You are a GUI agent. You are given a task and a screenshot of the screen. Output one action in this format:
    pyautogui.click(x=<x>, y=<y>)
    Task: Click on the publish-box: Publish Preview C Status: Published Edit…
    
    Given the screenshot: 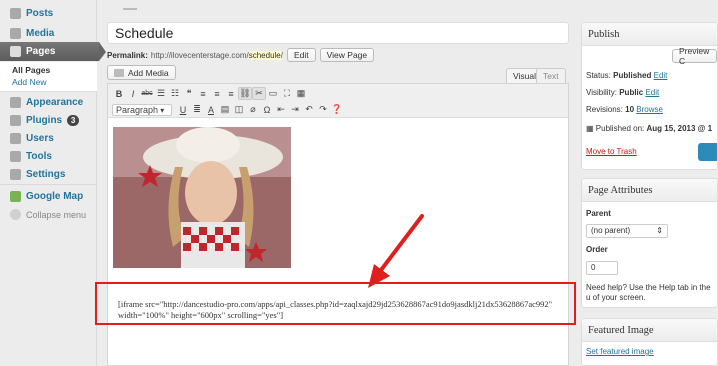 What is the action you would take?
    pyautogui.click(x=649, y=96)
    